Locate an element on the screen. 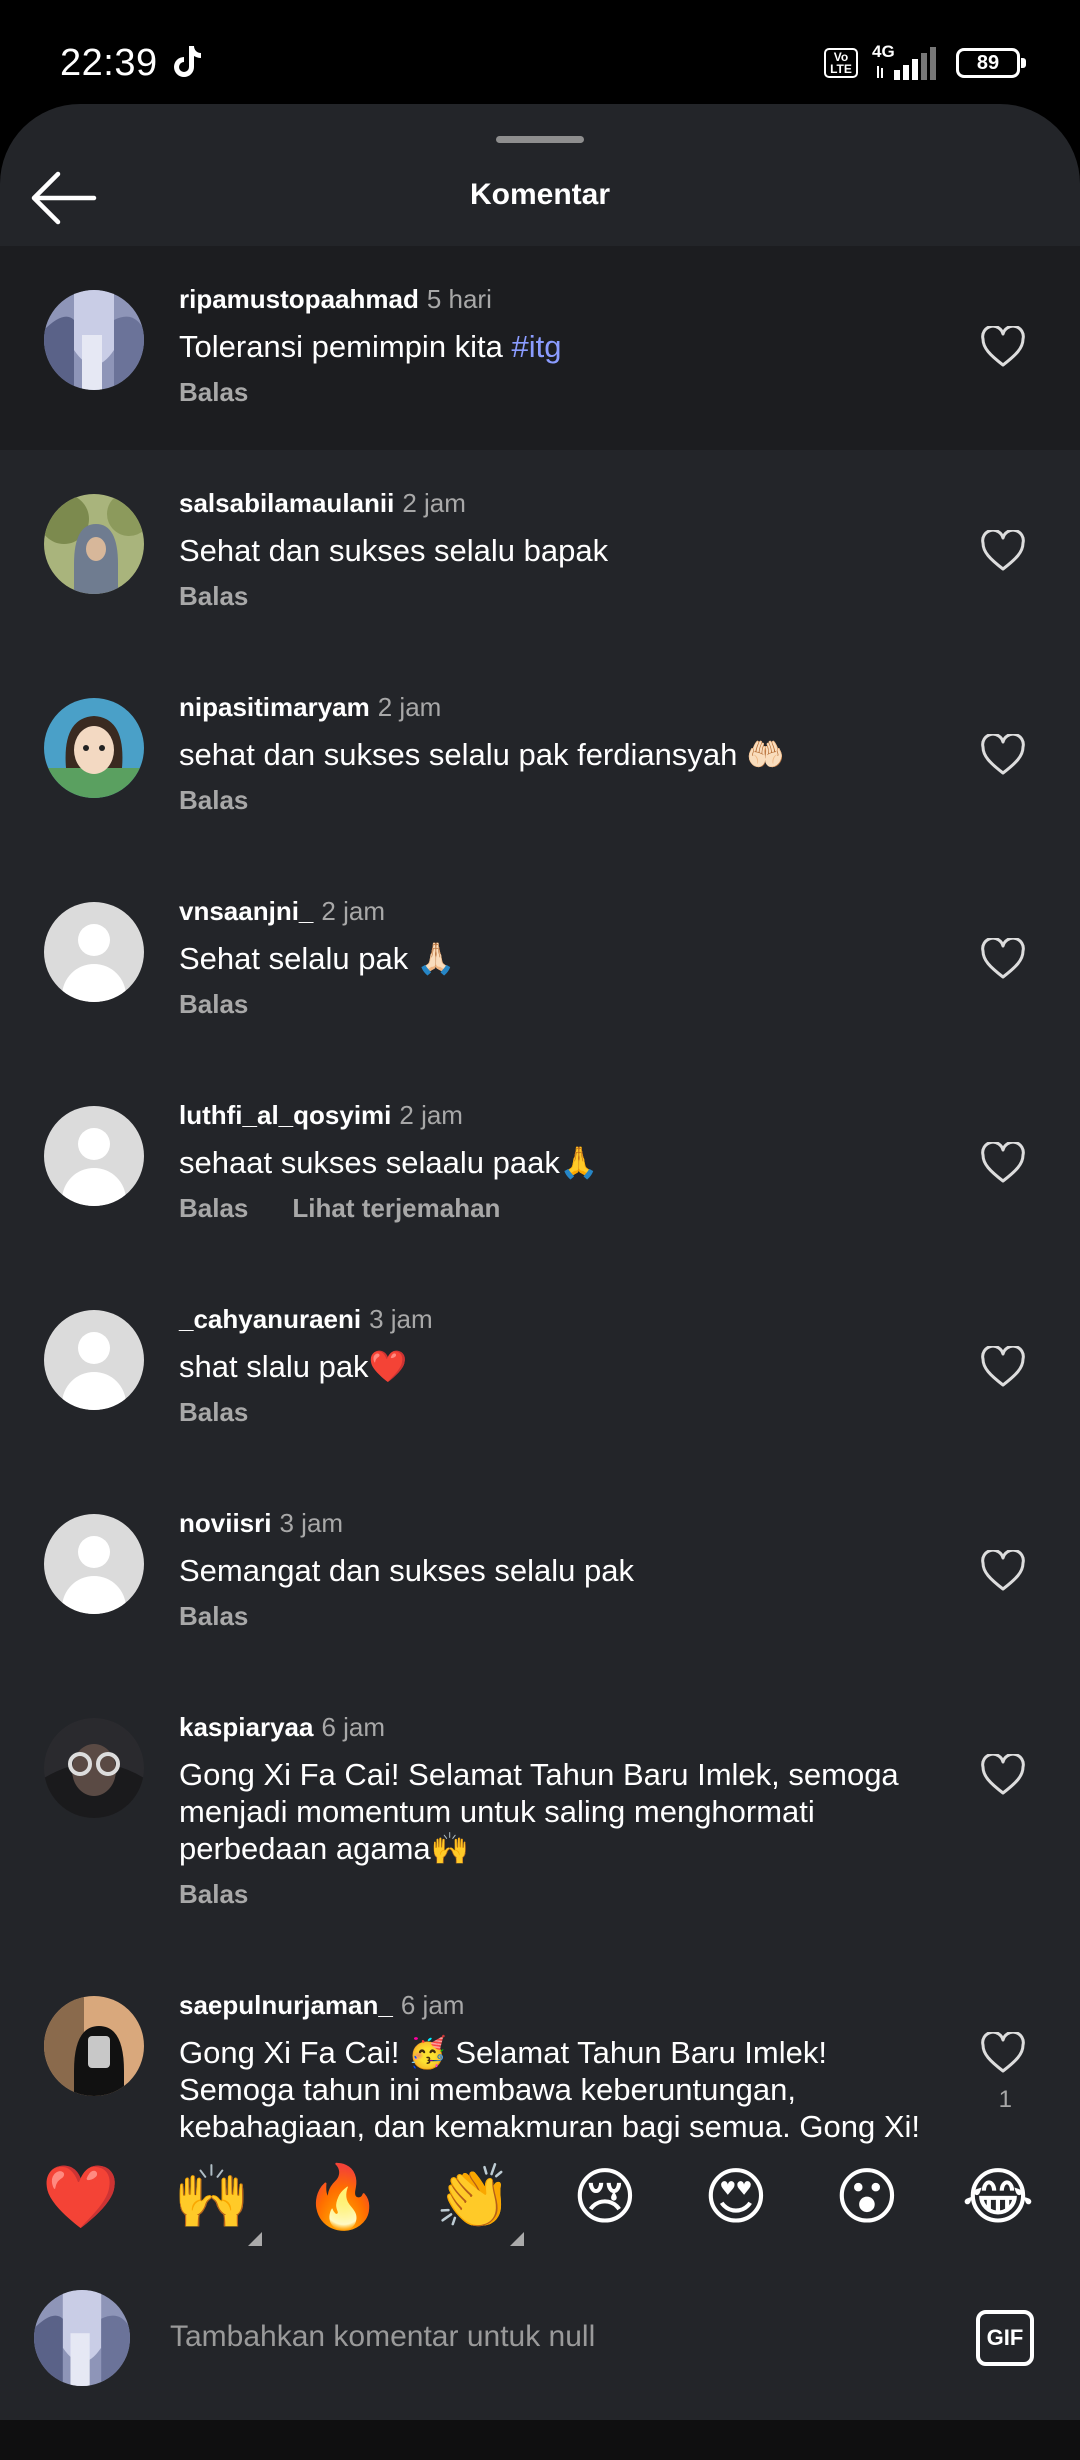 Image resolution: width=1080 pixels, height=2460 pixels. comment-input: Tambahkan komentar untuk null is located at coordinates (382, 2337).